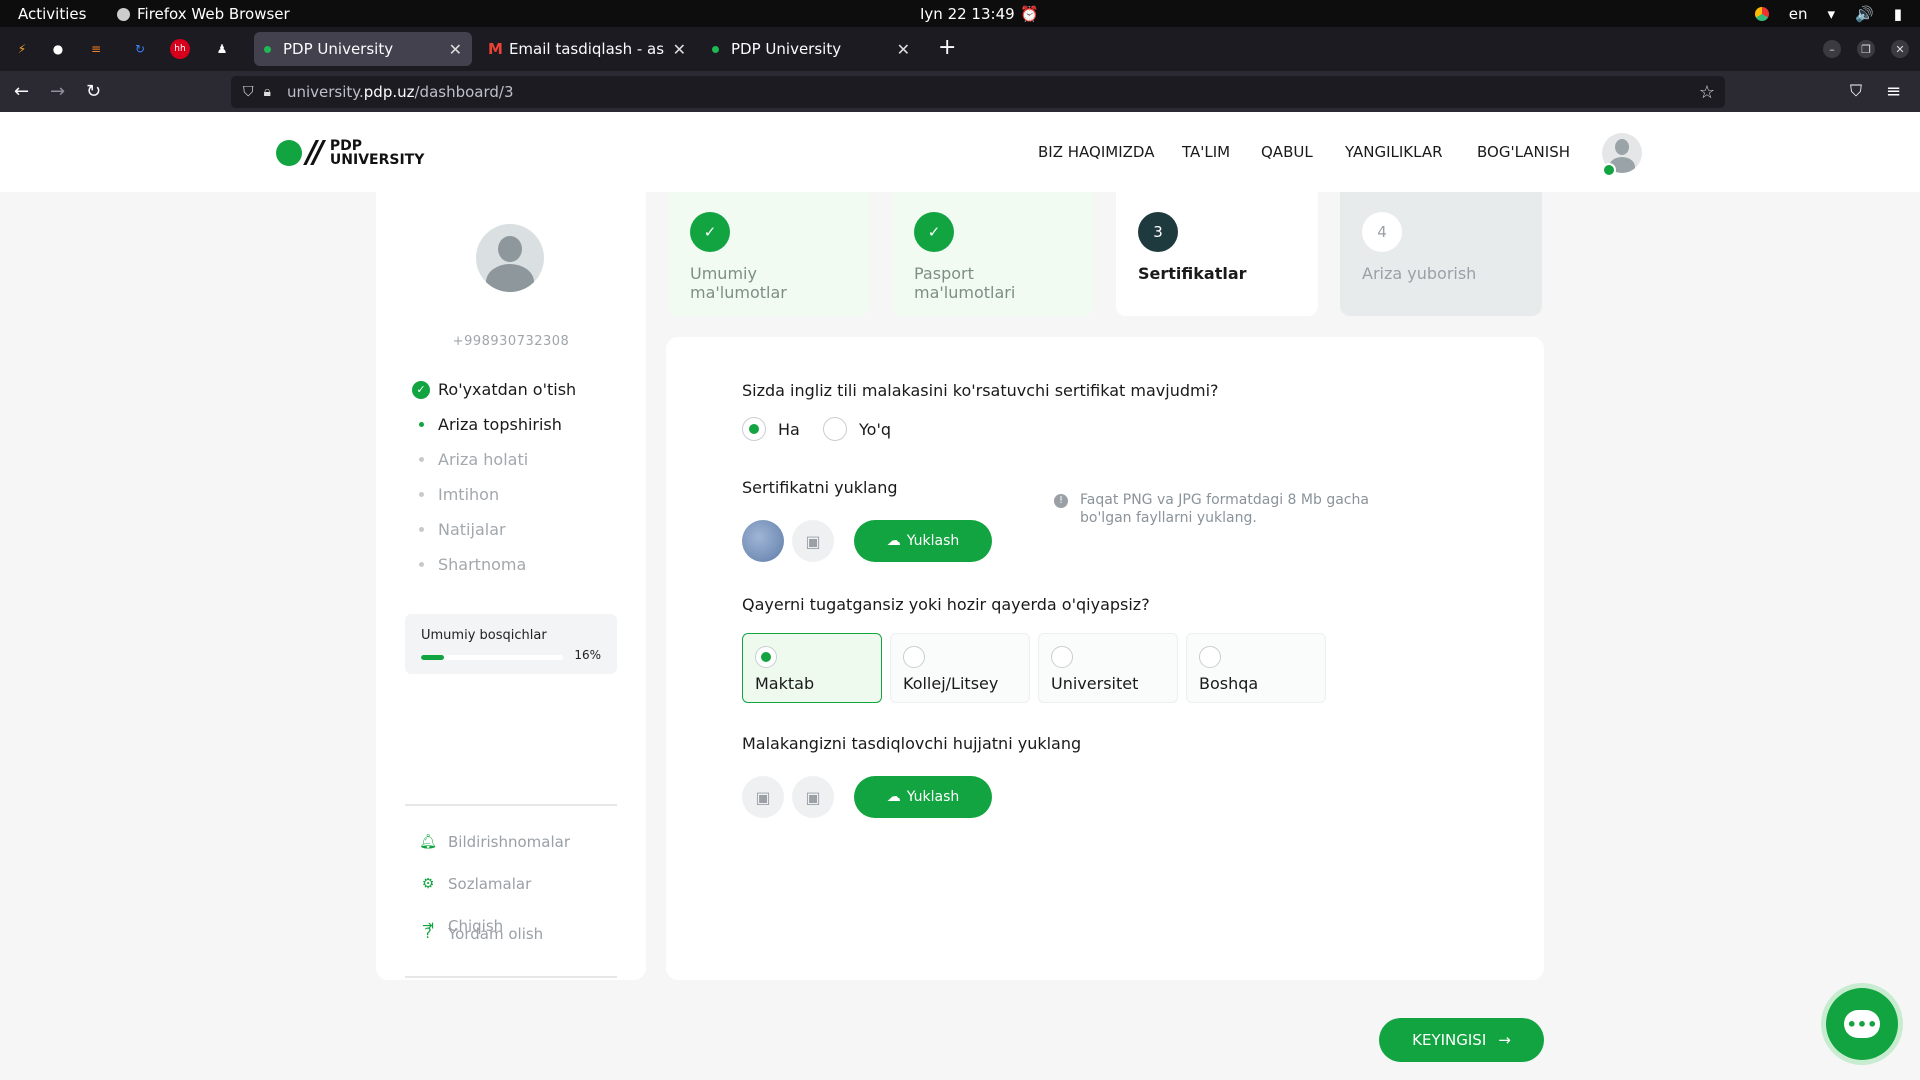 Image resolution: width=1920 pixels, height=1080 pixels. What do you see at coordinates (203, 14) in the screenshot?
I see `app-menu: Firefox Web Browser` at bounding box center [203, 14].